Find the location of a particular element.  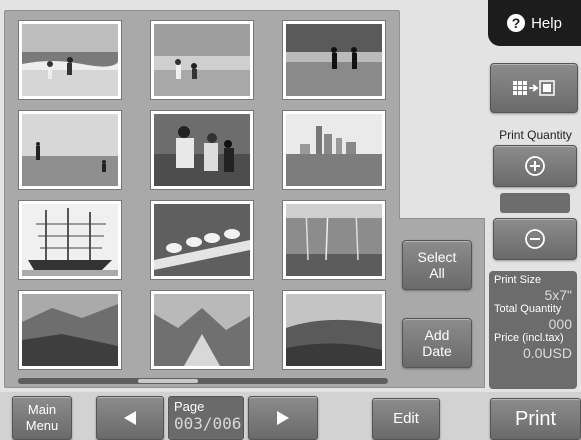

edit-button: Edit is located at coordinates (406, 419).